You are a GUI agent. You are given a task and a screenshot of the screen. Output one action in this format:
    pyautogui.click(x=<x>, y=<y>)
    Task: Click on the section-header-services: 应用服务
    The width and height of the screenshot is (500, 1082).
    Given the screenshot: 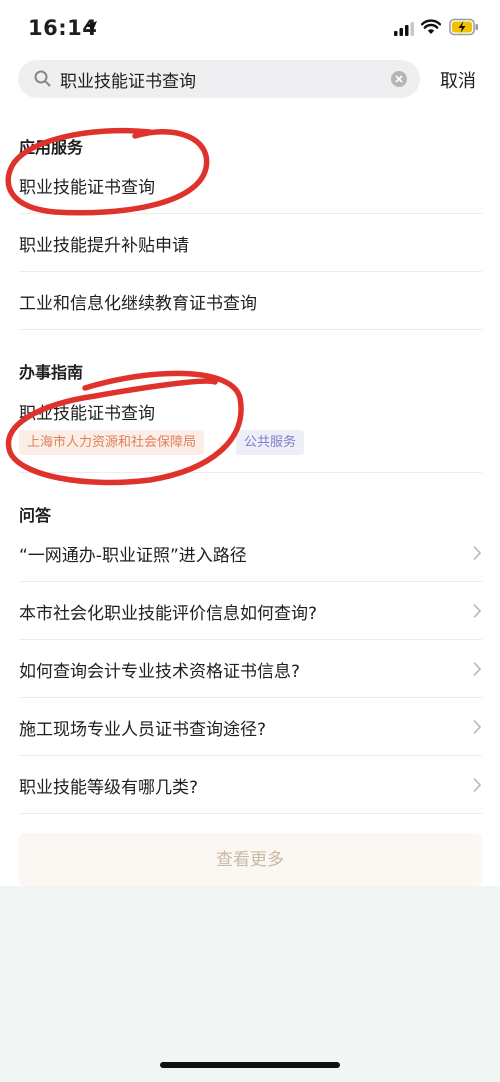 What is the action you would take?
    pyautogui.click(x=51, y=147)
    